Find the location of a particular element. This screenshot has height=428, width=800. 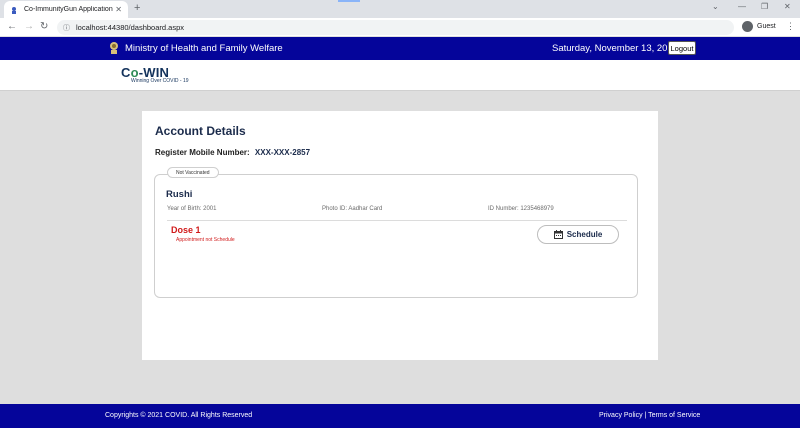

forward-icon: → is located at coordinates (29, 26).